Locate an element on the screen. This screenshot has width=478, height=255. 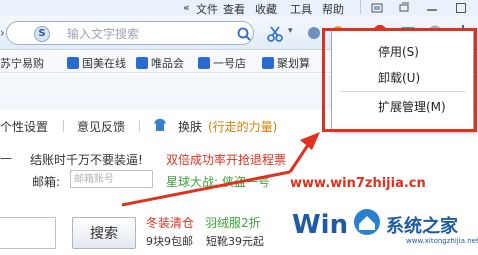
house-logo-icon is located at coordinates (367, 222).